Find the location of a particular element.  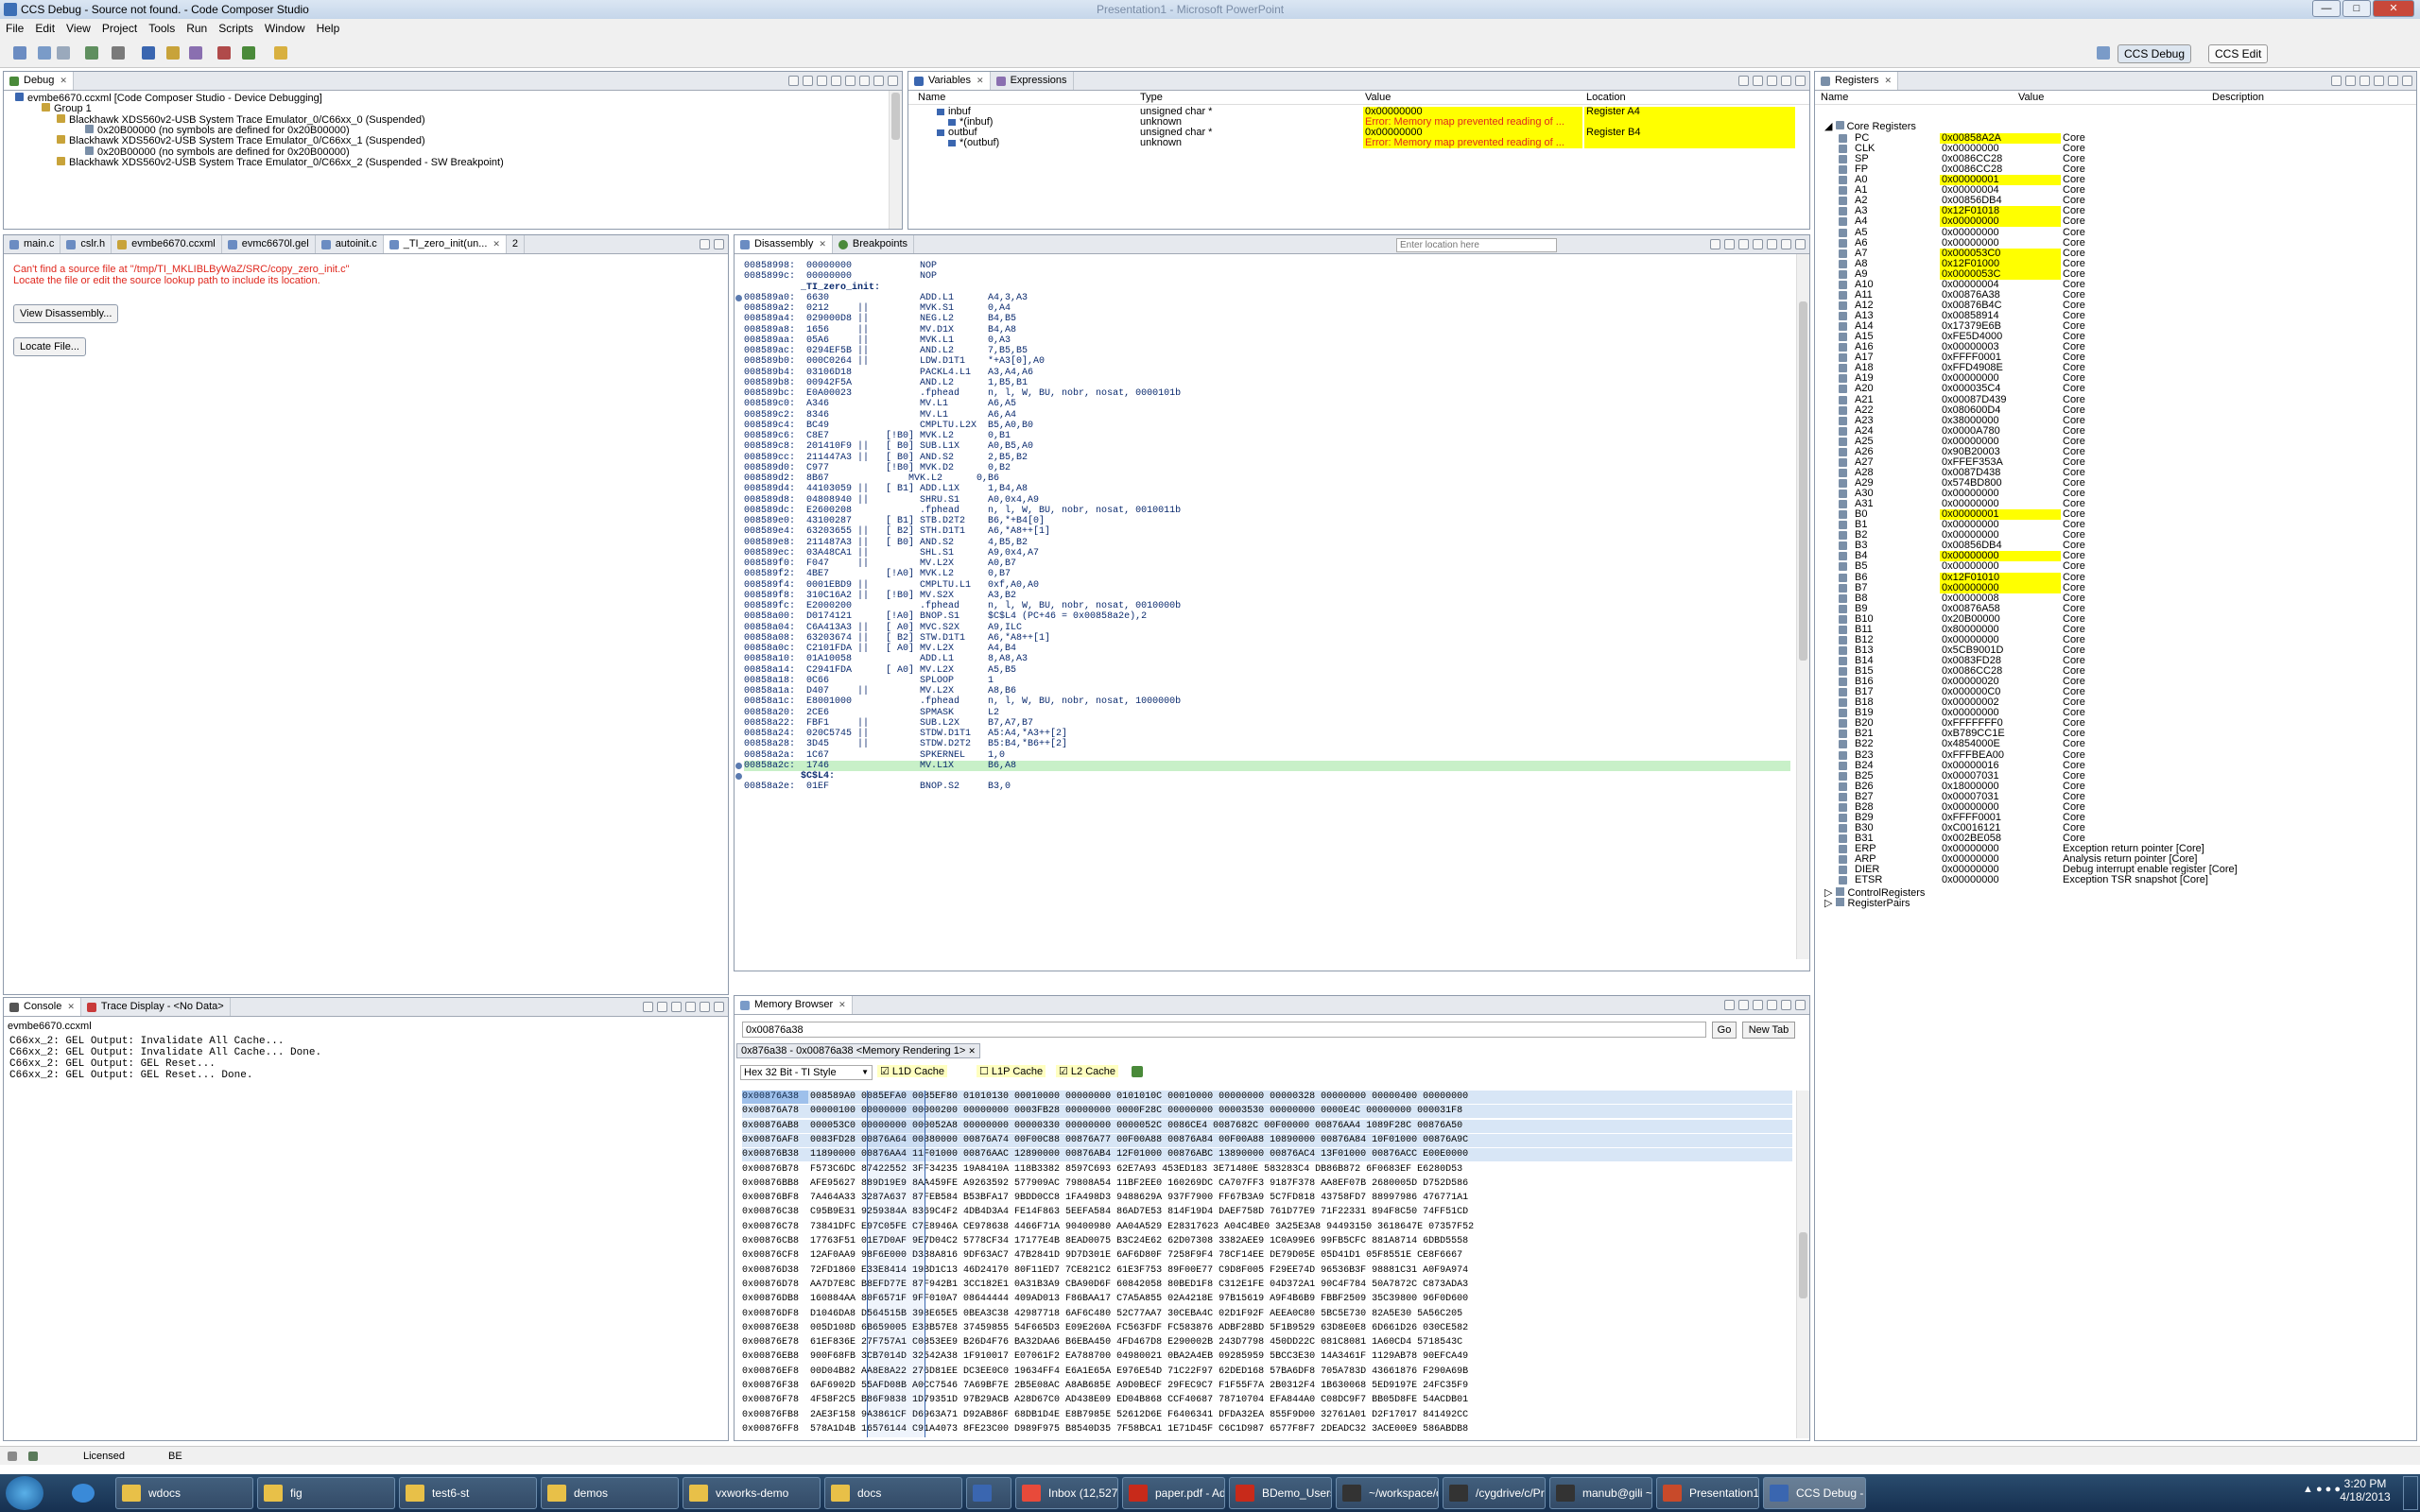

menu-tools: Tools is located at coordinates (162, 28).